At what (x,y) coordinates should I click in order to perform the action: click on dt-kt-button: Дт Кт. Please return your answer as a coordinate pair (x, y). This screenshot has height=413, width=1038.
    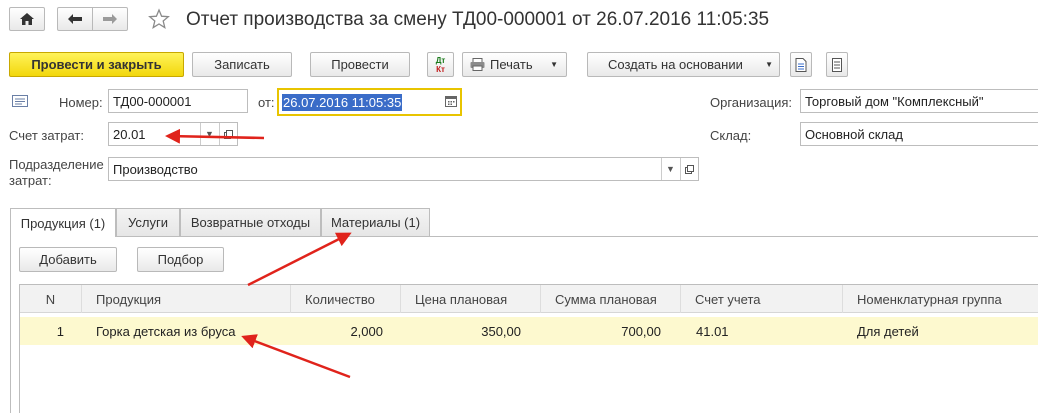
    Looking at the image, I should click on (440, 64).